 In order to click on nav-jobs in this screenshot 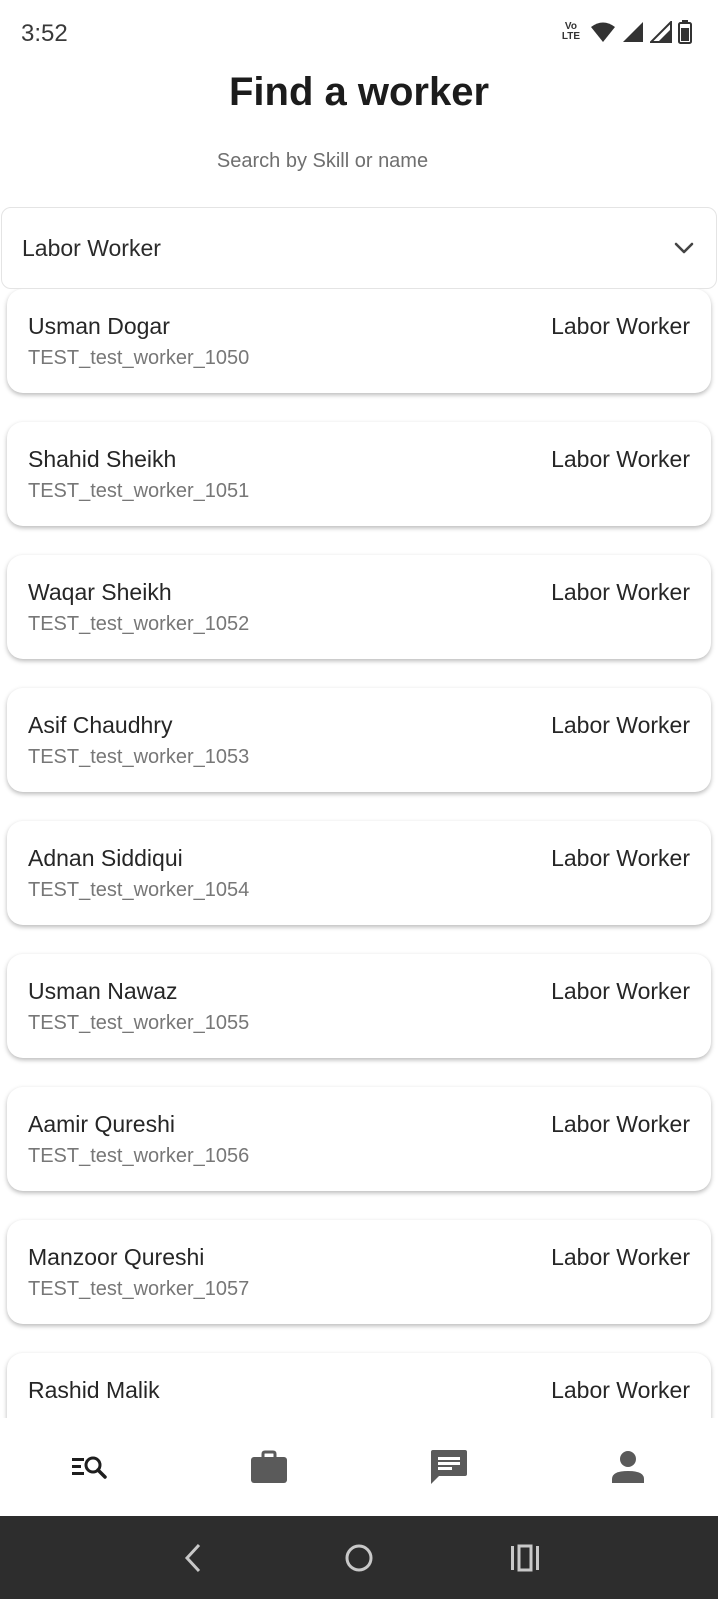, I will do `click(270, 1467)`.